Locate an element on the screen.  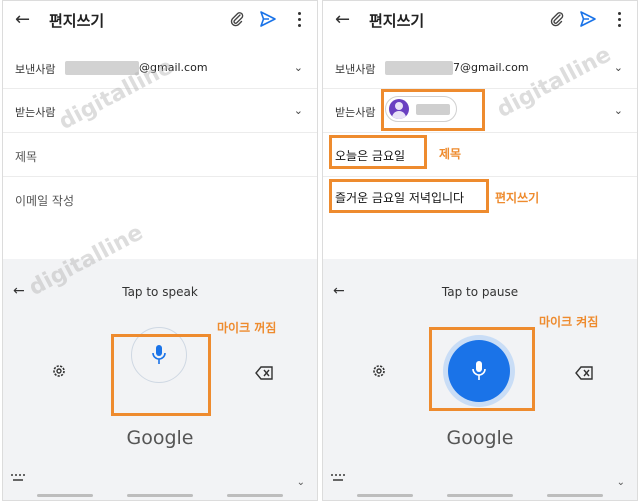
recipient-highlight-box is located at coordinates (433, 110).